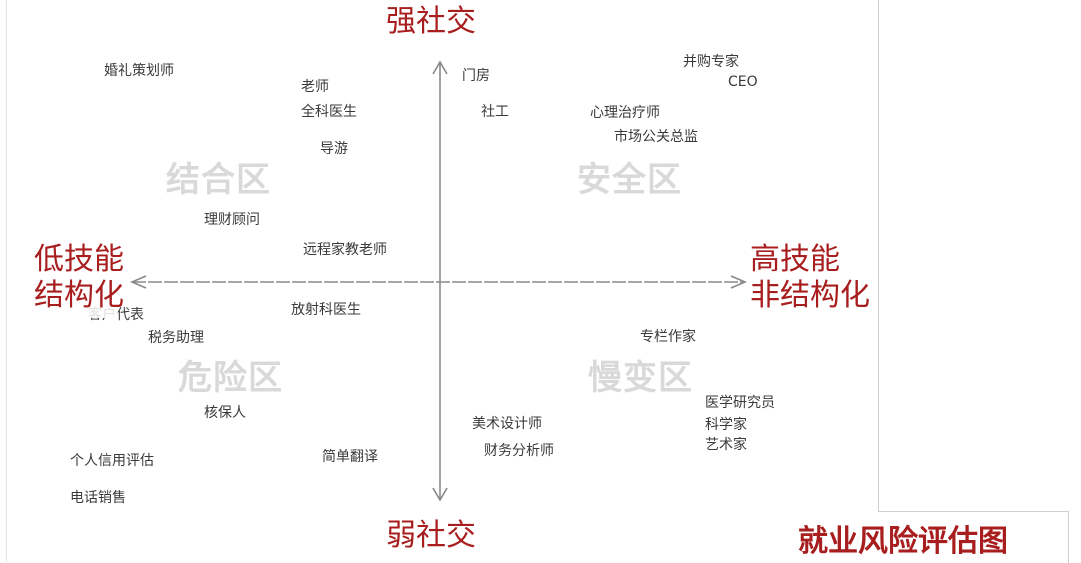  I want to click on job-label: 全科医生, so click(329, 112).